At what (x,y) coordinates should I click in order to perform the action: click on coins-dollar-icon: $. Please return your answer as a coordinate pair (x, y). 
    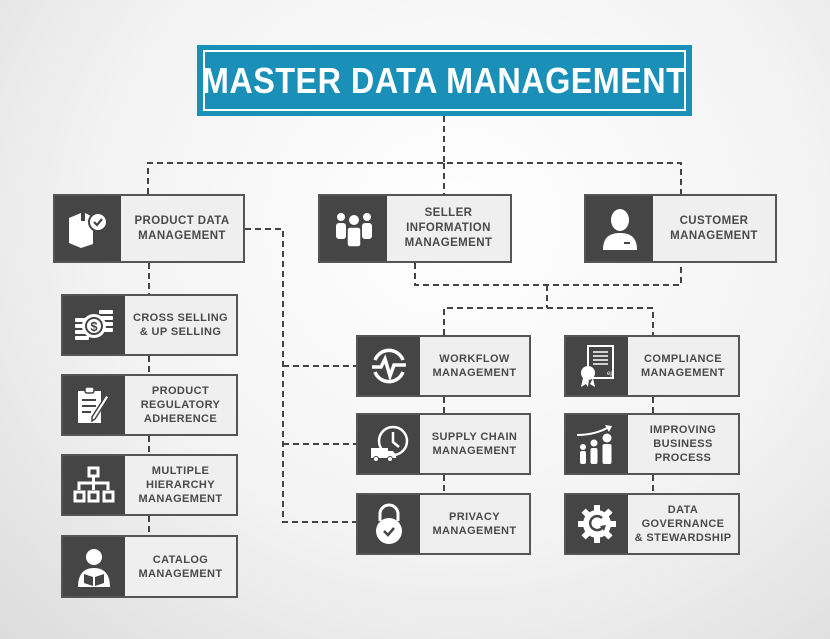
    Looking at the image, I should click on (94, 325).